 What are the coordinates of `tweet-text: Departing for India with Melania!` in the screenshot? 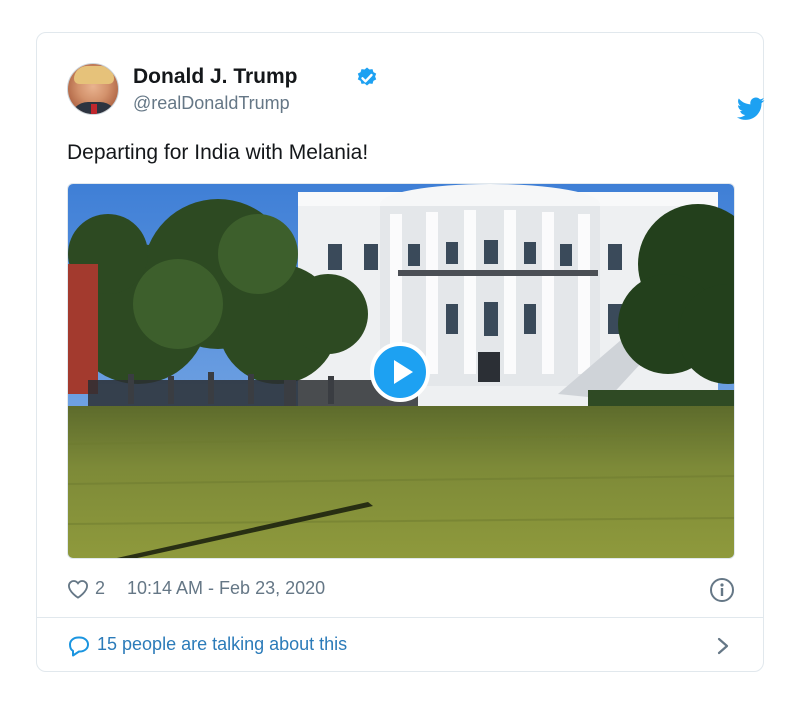 It's located at (218, 152).